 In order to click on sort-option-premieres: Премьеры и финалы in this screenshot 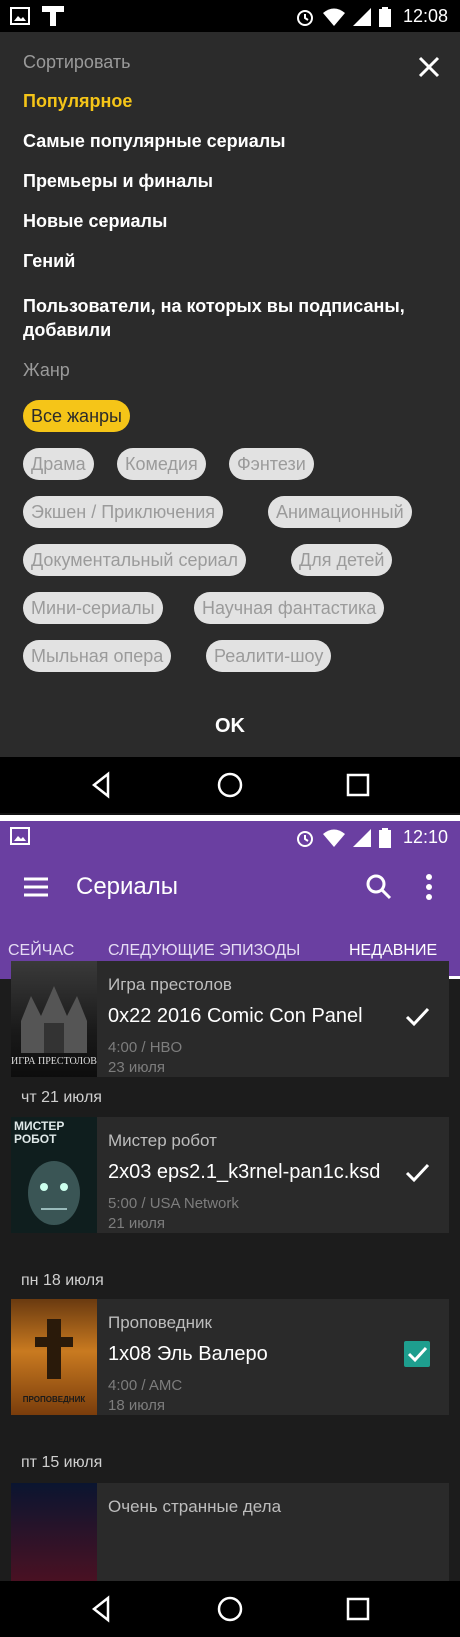, I will do `click(118, 181)`.